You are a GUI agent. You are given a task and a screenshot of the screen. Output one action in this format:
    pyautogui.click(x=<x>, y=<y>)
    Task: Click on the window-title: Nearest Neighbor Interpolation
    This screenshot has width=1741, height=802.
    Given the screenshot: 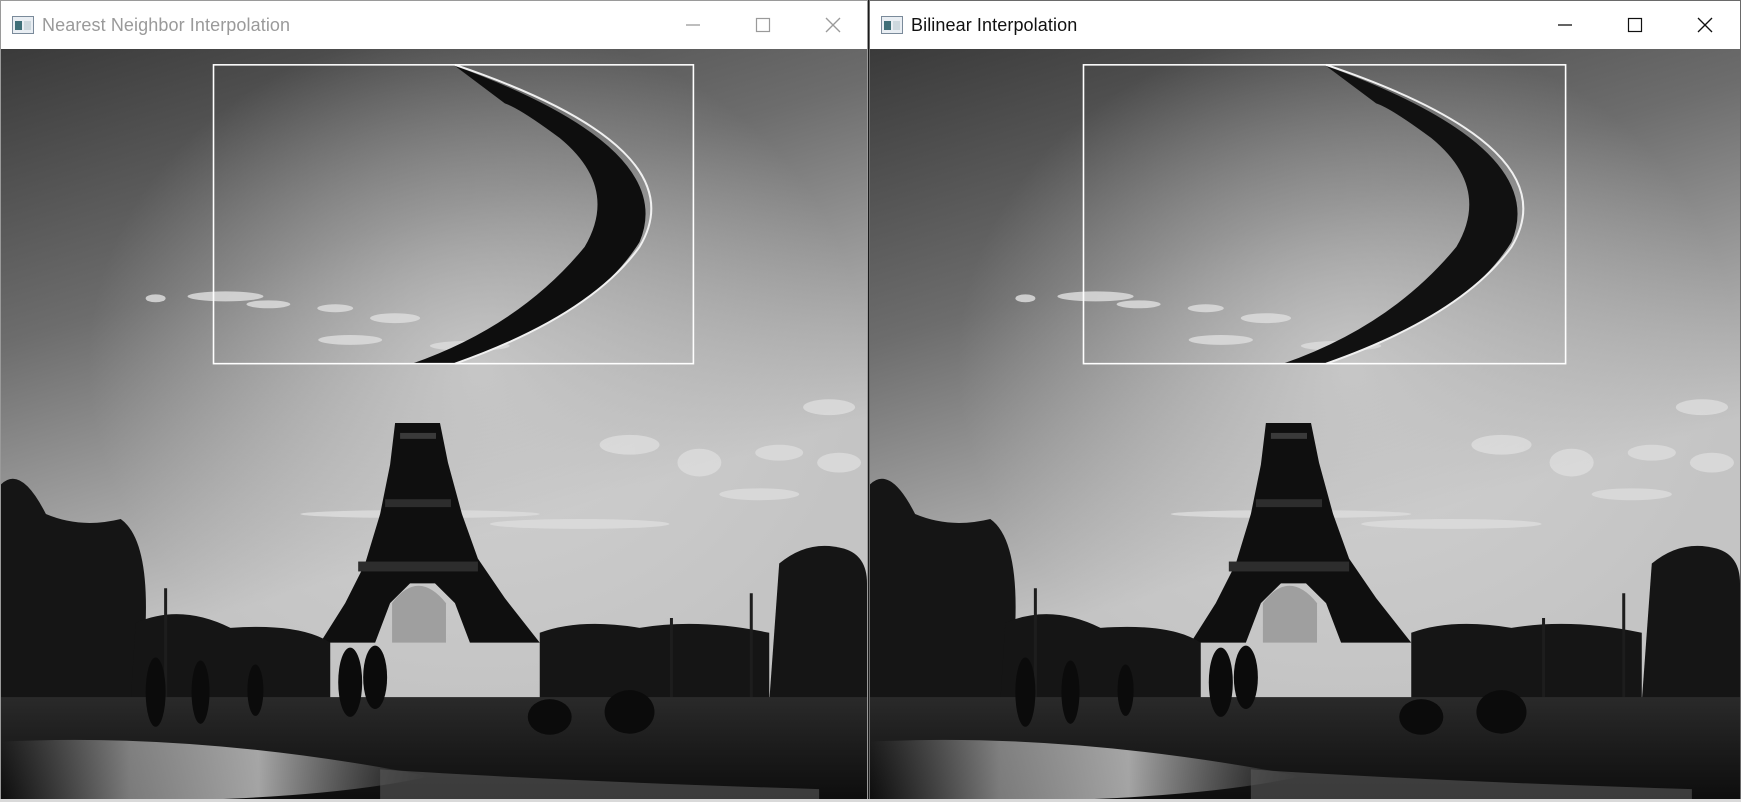 What is the action you would take?
    pyautogui.click(x=166, y=24)
    